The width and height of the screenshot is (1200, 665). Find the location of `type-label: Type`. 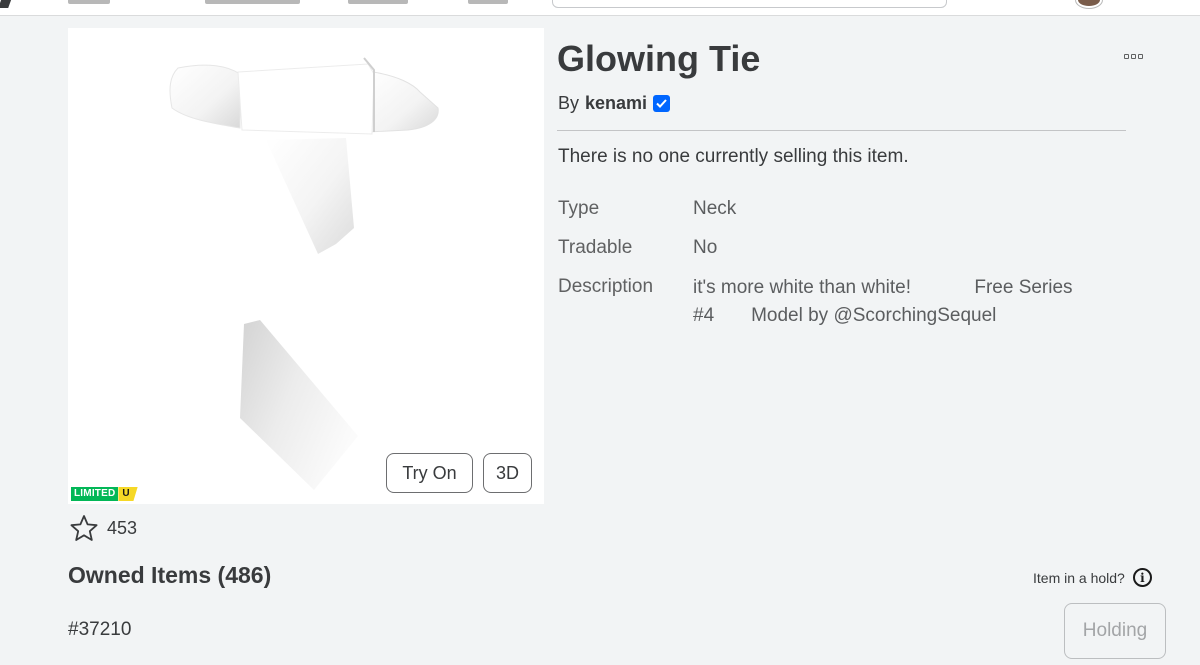

type-label: Type is located at coordinates (579, 208).